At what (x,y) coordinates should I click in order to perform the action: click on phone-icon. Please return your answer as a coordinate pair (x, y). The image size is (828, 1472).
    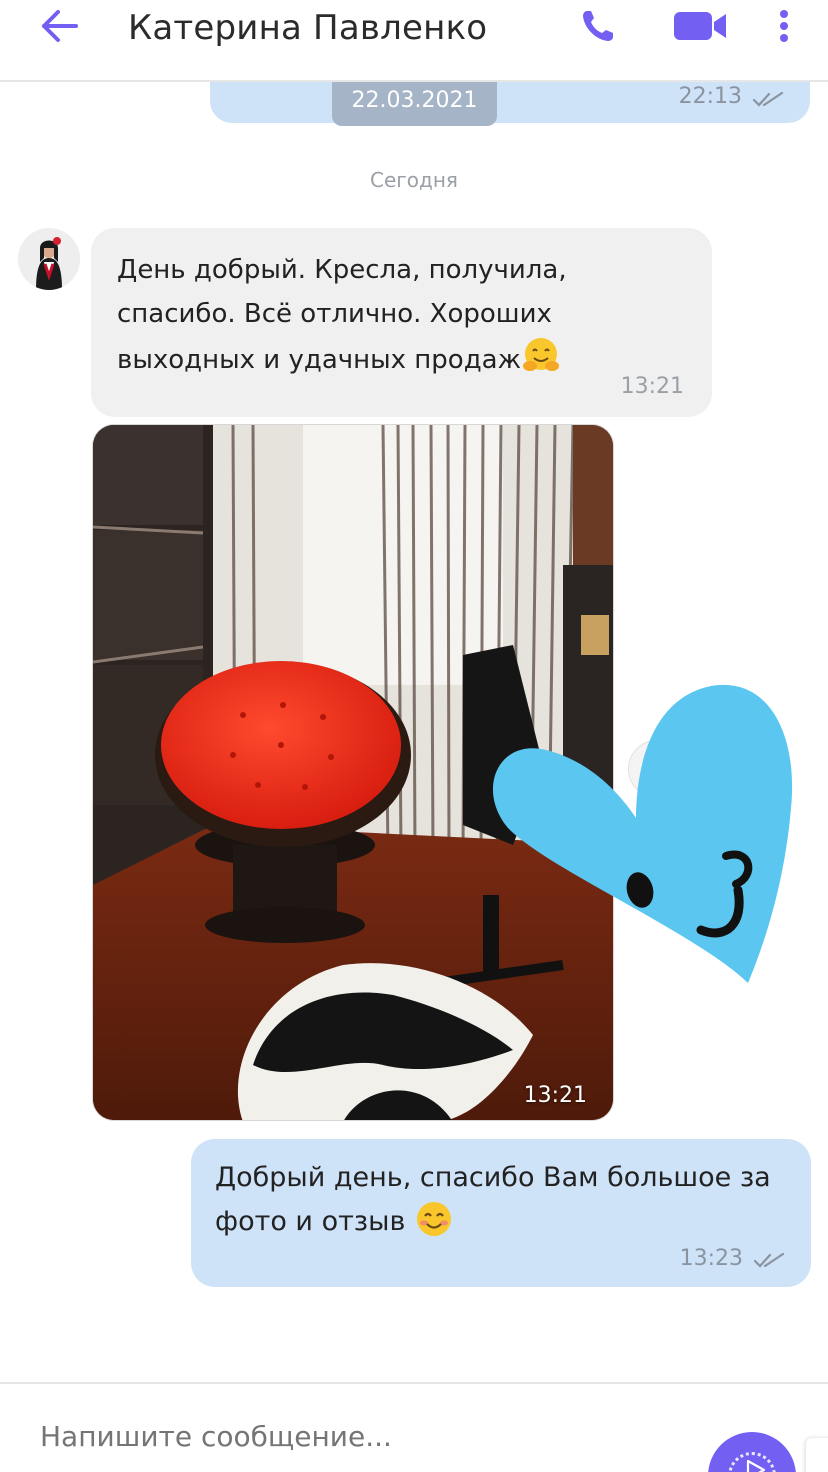
    Looking at the image, I should click on (598, 26).